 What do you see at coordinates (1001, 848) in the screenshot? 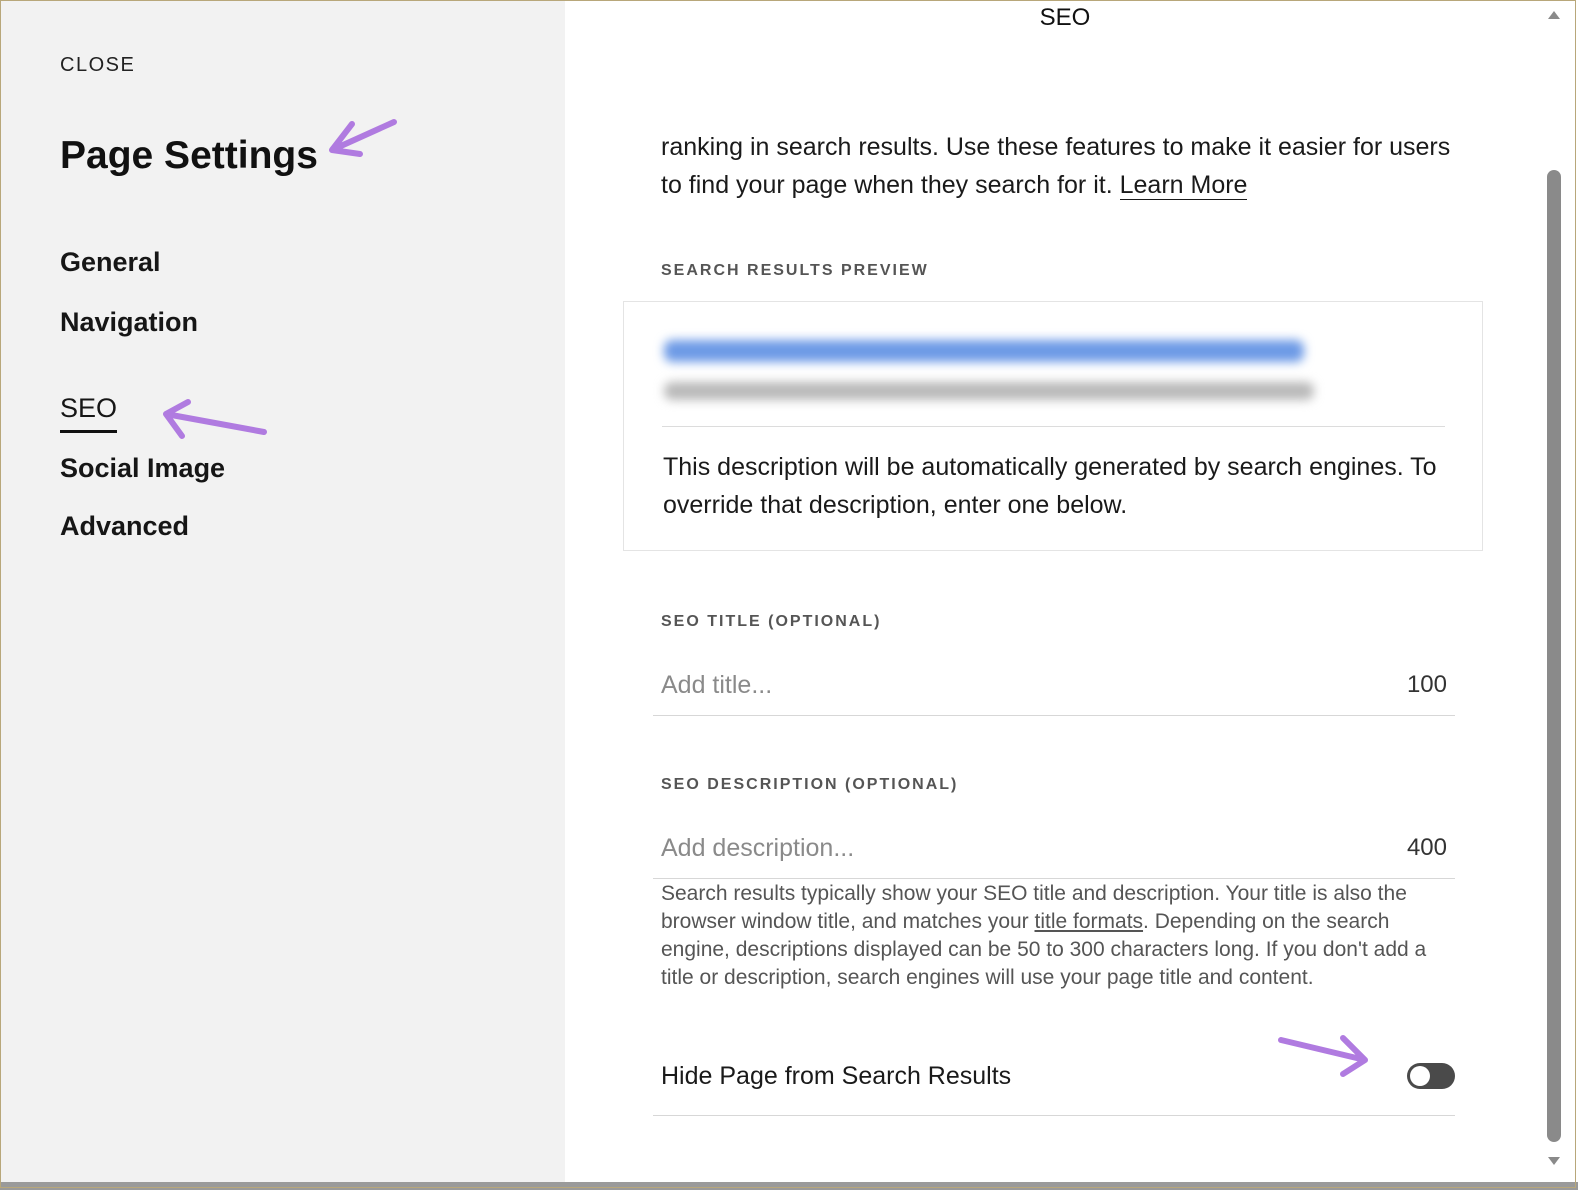
I see `seo-description-input` at bounding box center [1001, 848].